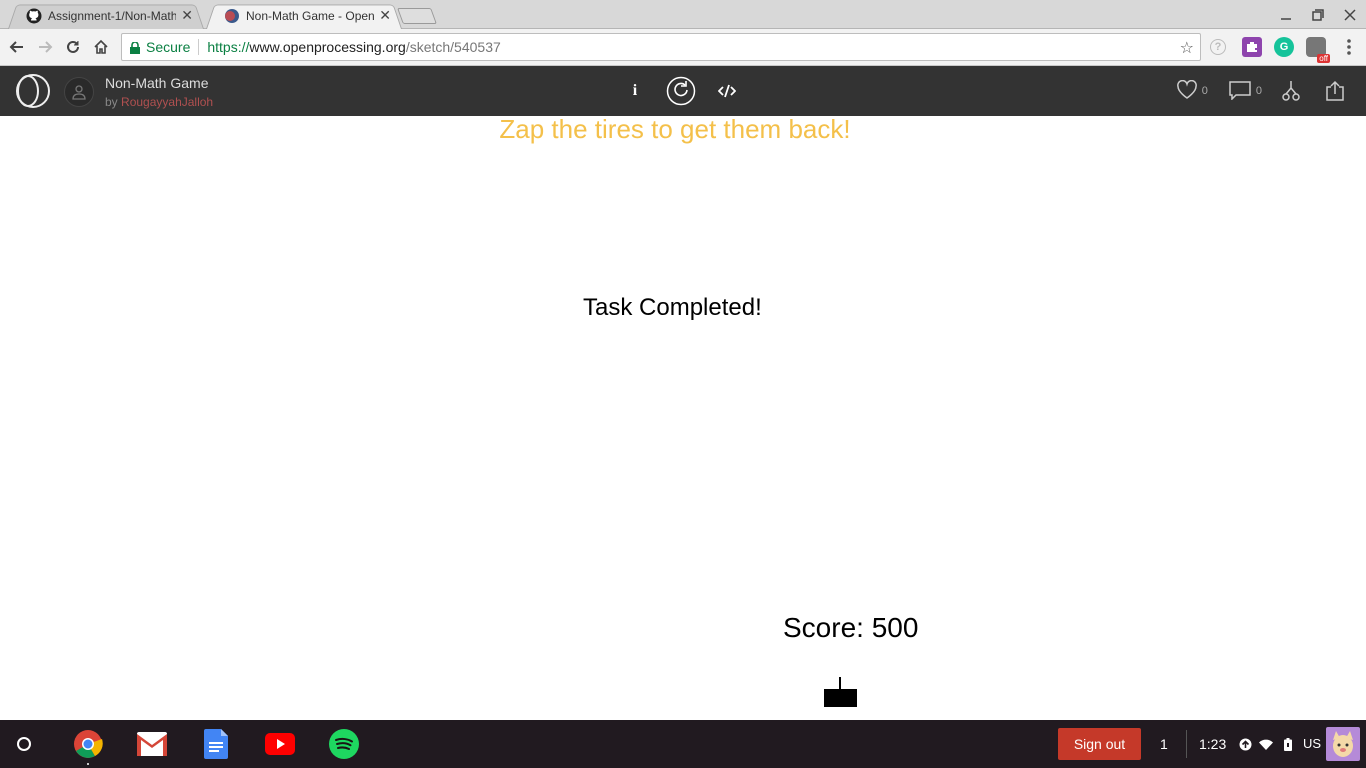 The image size is (1366, 768). What do you see at coordinates (135, 47) in the screenshot?
I see `lock-icon` at bounding box center [135, 47].